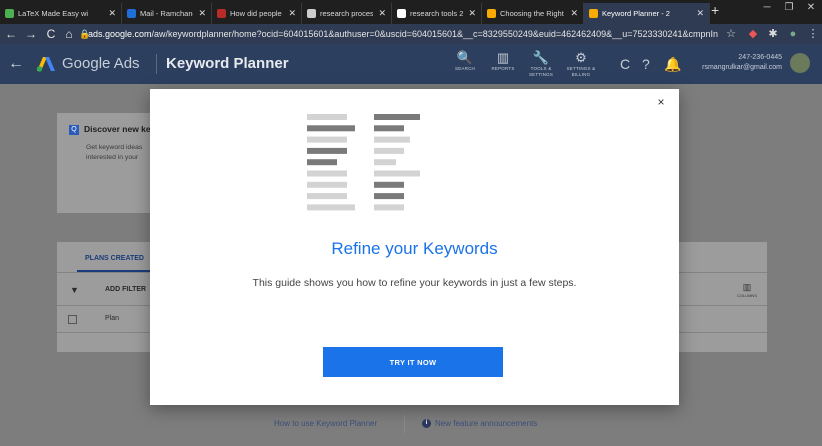 Image resolution: width=822 pixels, height=446 pixels. Describe the element at coordinates (404, 424) in the screenshot. I see `footer-divider` at that location.